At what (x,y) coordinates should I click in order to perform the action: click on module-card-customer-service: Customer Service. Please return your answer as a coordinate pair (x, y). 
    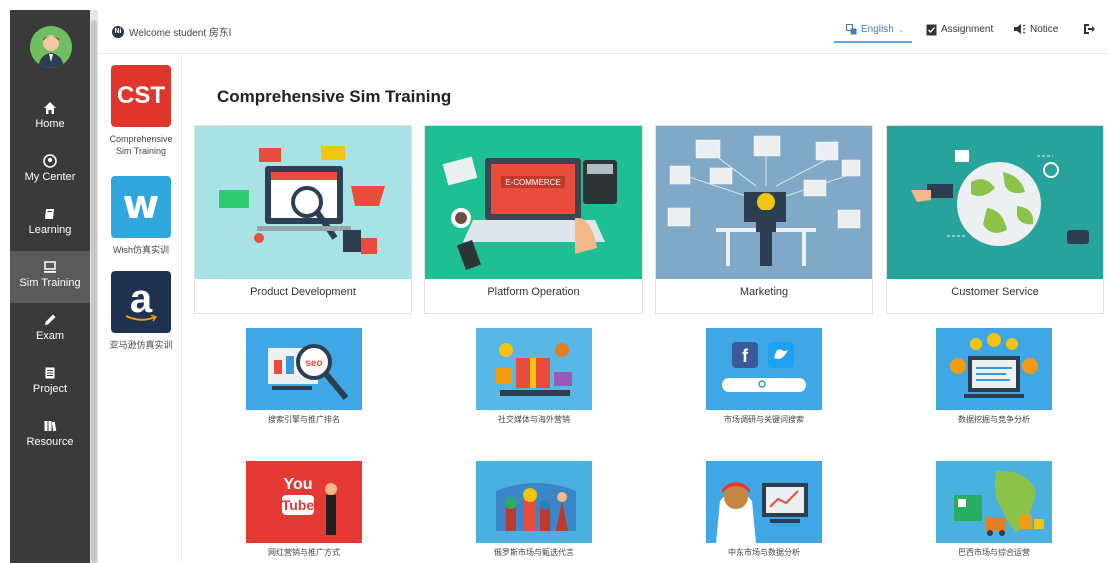
    Looking at the image, I should click on (995, 219).